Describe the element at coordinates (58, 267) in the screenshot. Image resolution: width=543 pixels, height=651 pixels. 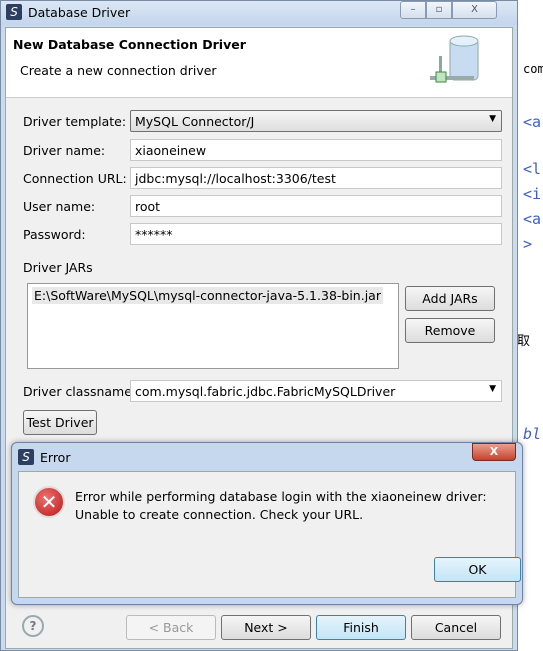
I see `driver-jars-label: Driver JARs` at that location.